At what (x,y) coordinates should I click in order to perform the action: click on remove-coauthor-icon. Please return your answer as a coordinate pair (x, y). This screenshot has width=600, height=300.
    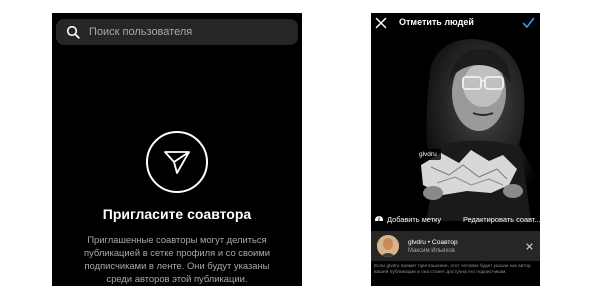
    Looking at the image, I should click on (529, 246).